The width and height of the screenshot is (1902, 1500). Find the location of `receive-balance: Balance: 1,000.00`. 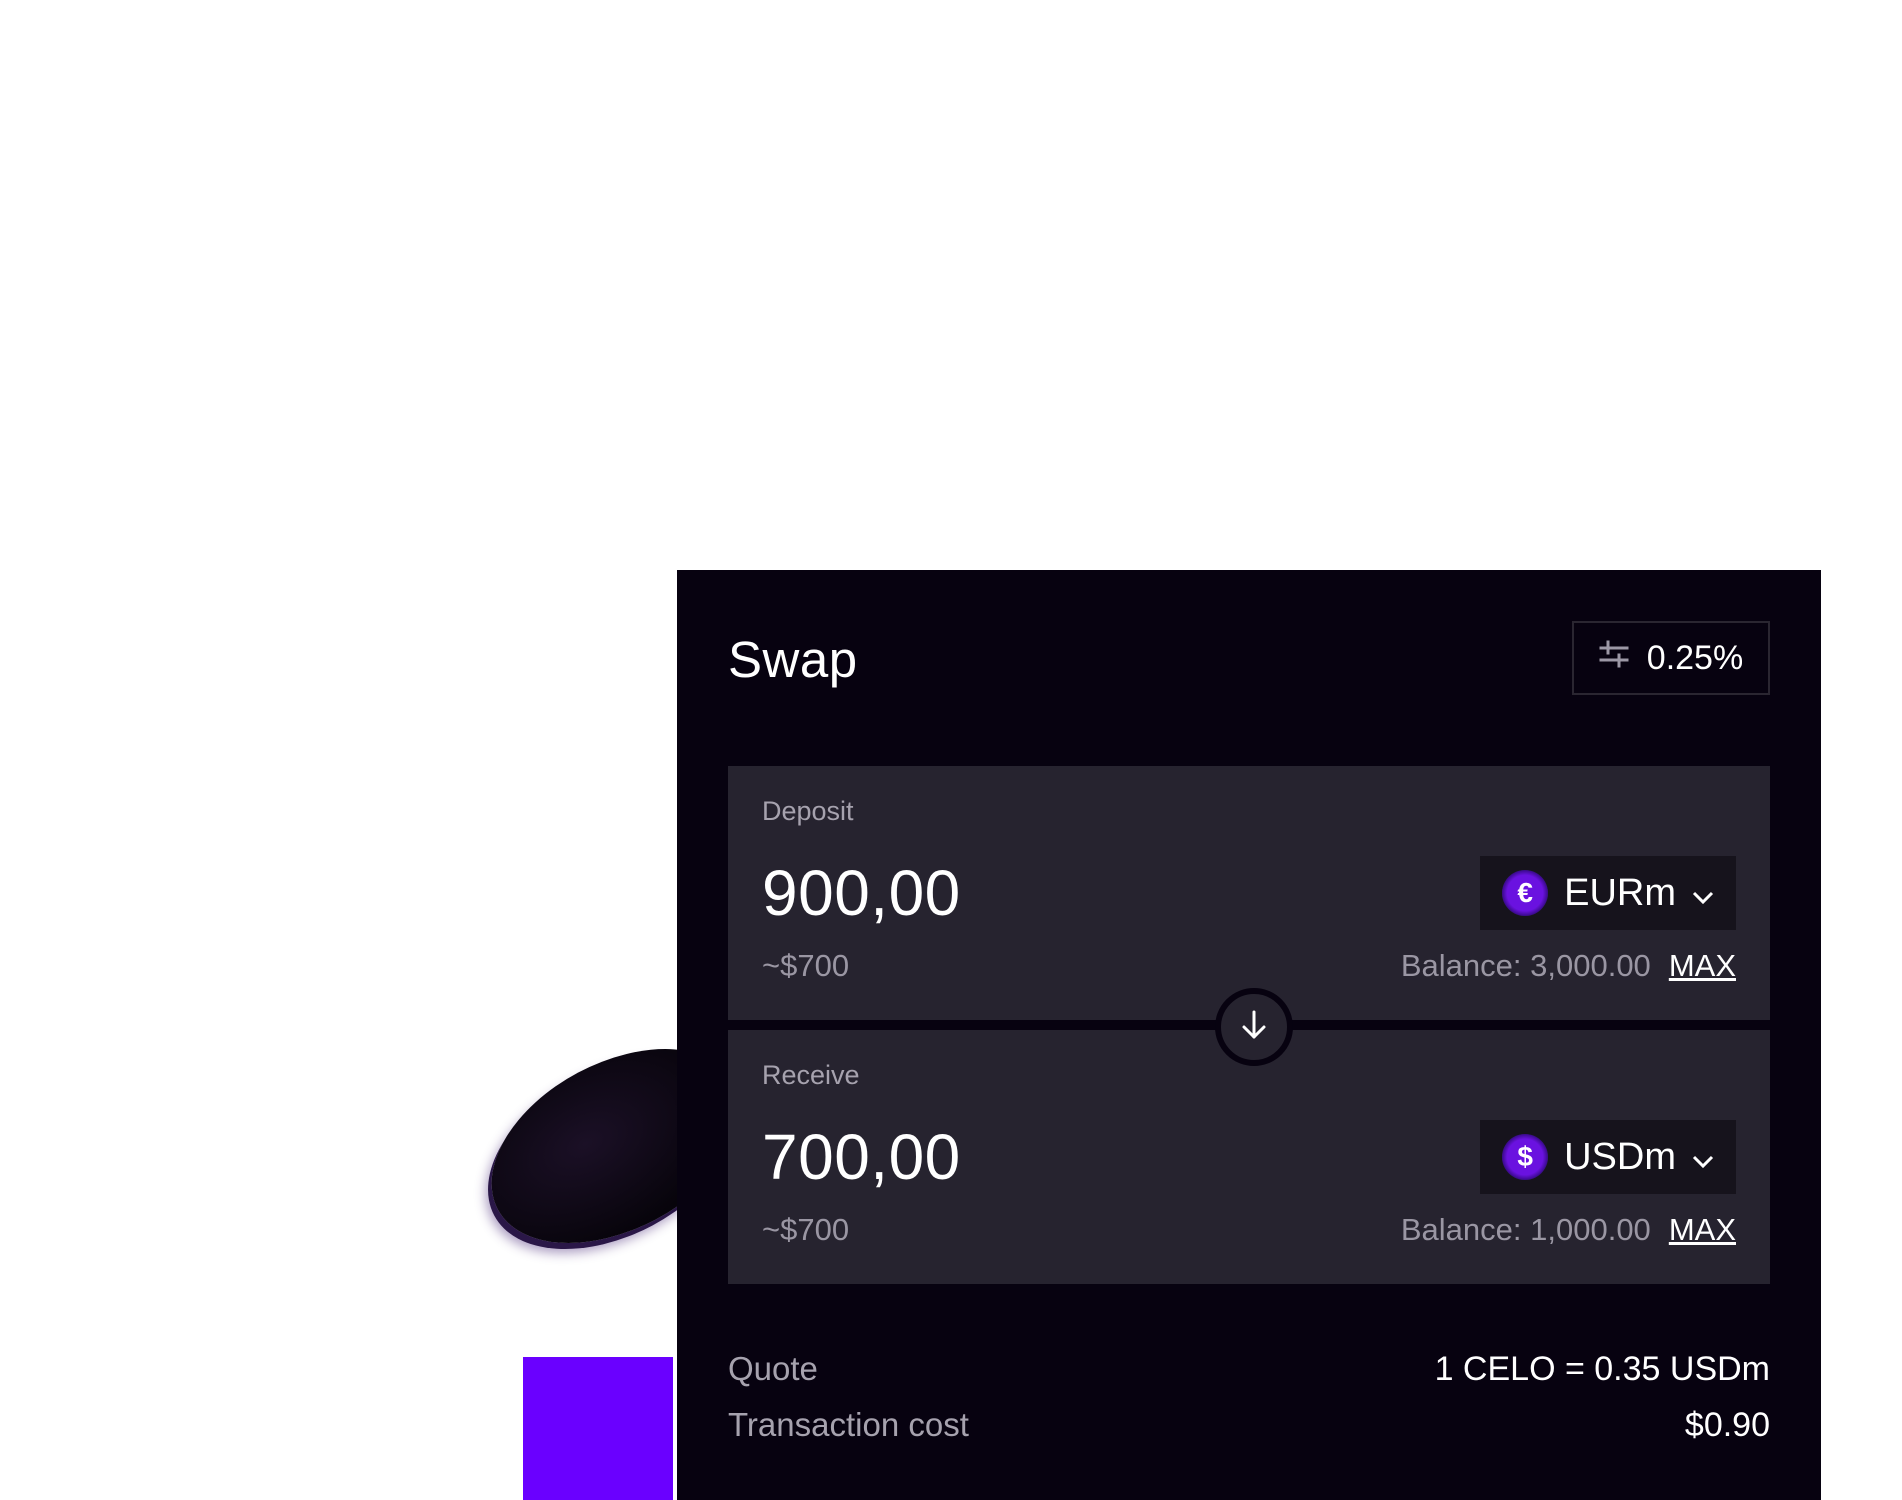

receive-balance: Balance: 1,000.00 is located at coordinates (1525, 1229).